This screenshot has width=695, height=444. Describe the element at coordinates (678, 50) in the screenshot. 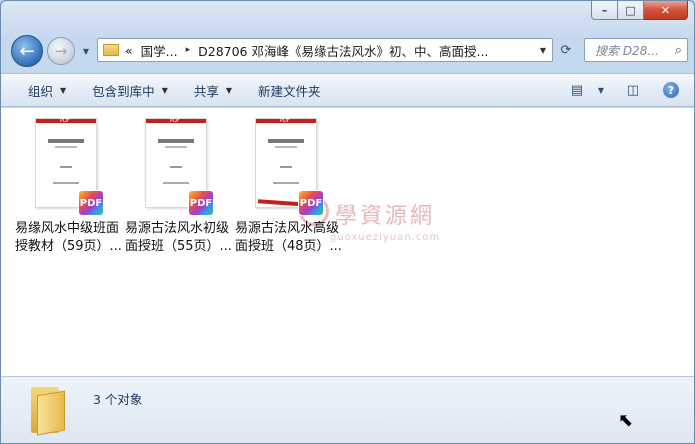

I see `search-icon: ⌕` at that location.